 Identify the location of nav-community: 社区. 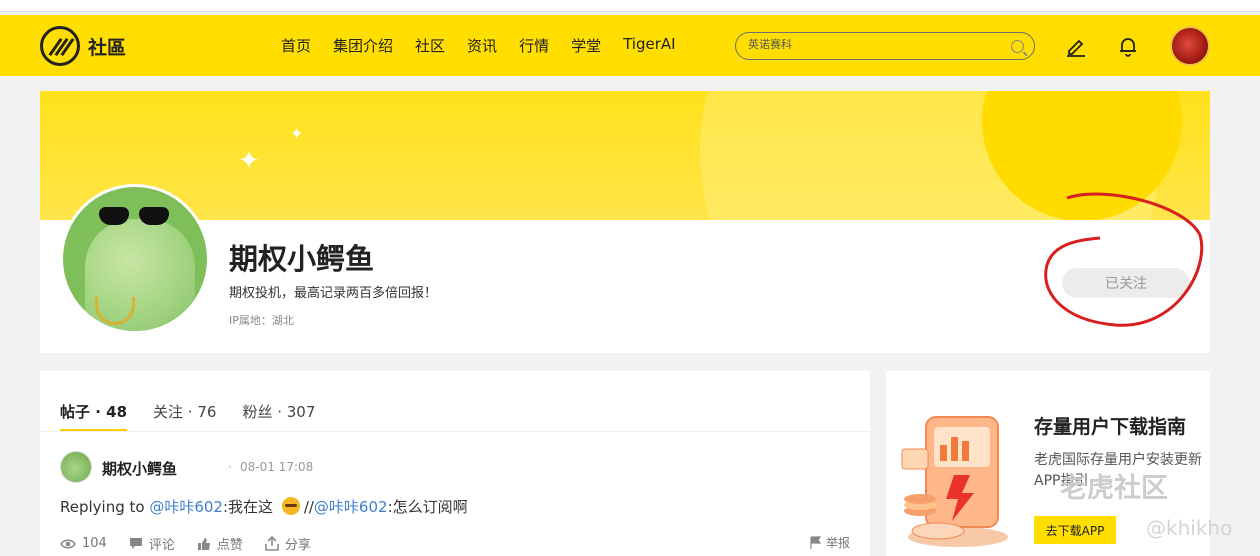
(430, 45).